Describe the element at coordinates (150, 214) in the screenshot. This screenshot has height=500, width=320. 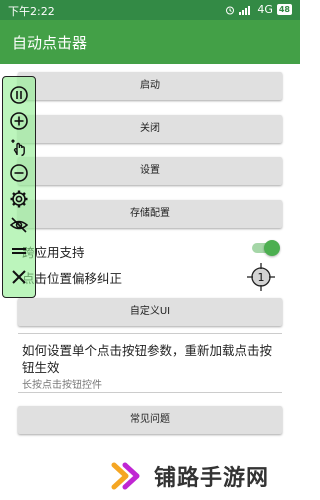
I see `save-config-button: 存储配置` at that location.